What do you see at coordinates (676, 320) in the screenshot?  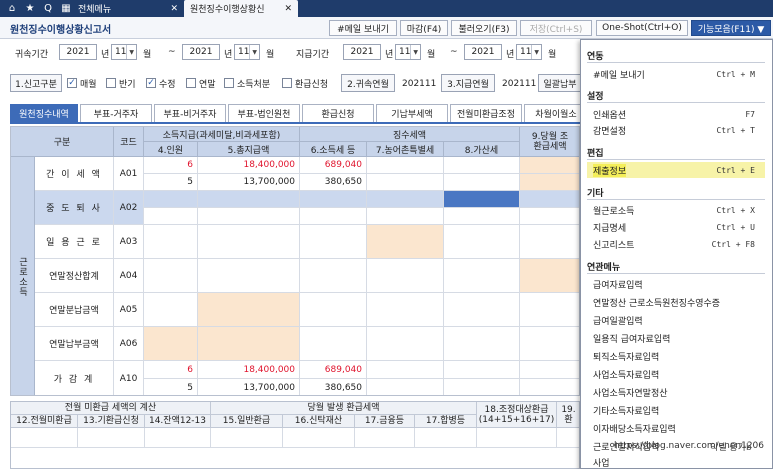 I see `menu-item-payroll-bulk: 급여일괄입력` at bounding box center [676, 320].